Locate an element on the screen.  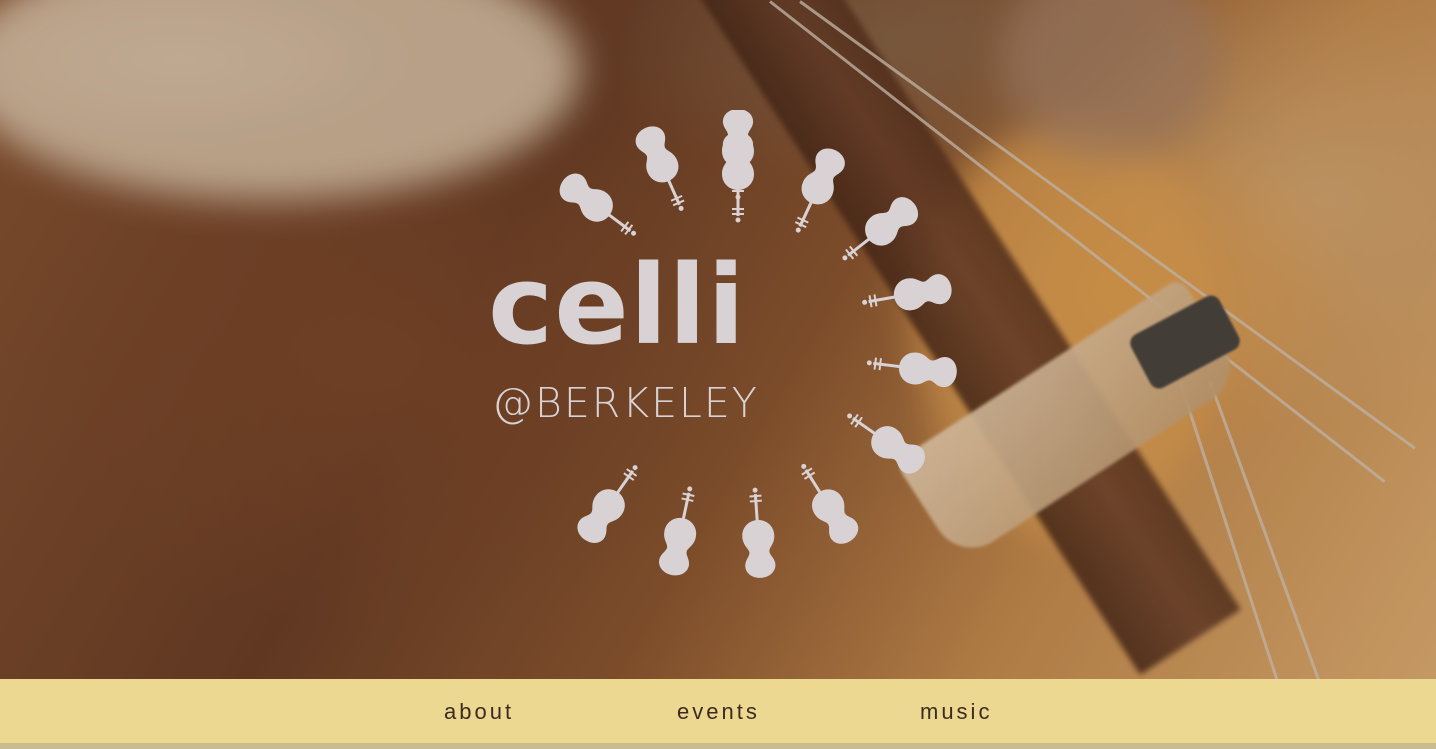
nav-bottom-border is located at coordinates (718, 746).